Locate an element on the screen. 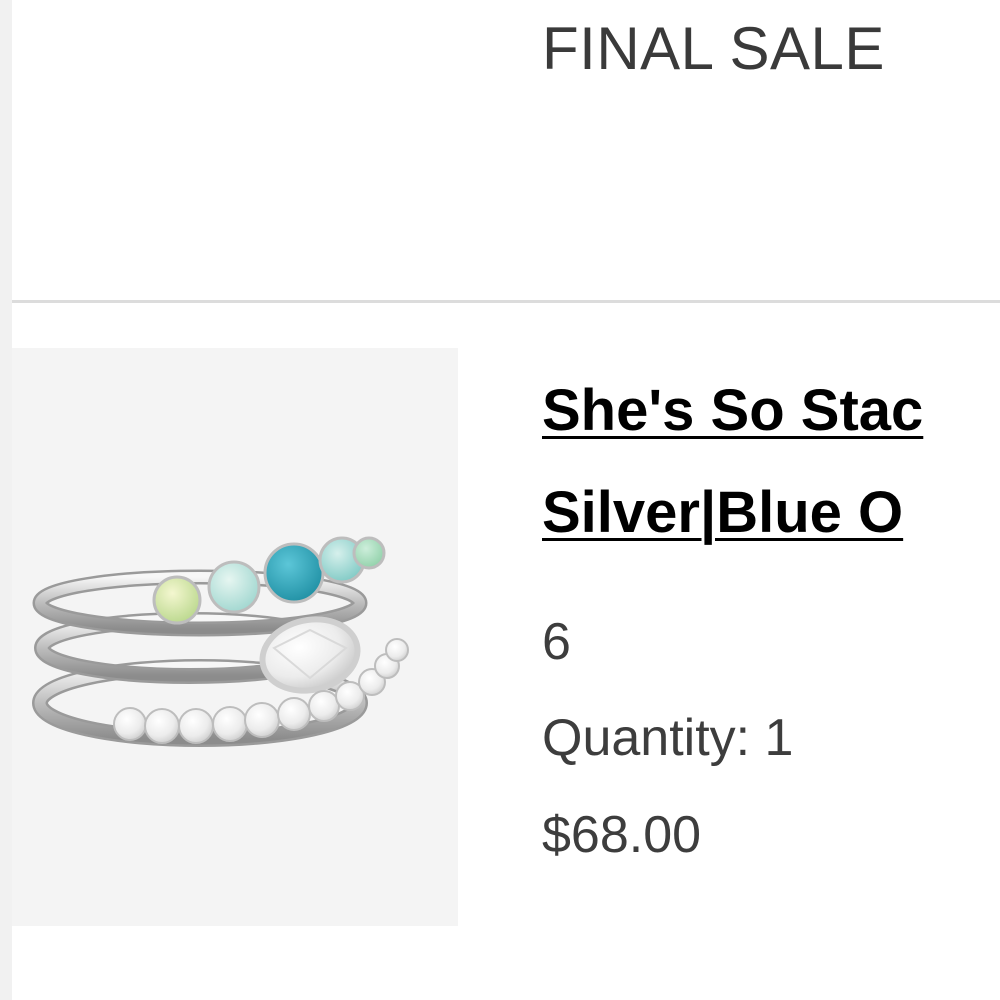 This screenshot has height=1000, width=1000. product-title-link: She's So Stac Silver|Blue O is located at coordinates (771, 462).